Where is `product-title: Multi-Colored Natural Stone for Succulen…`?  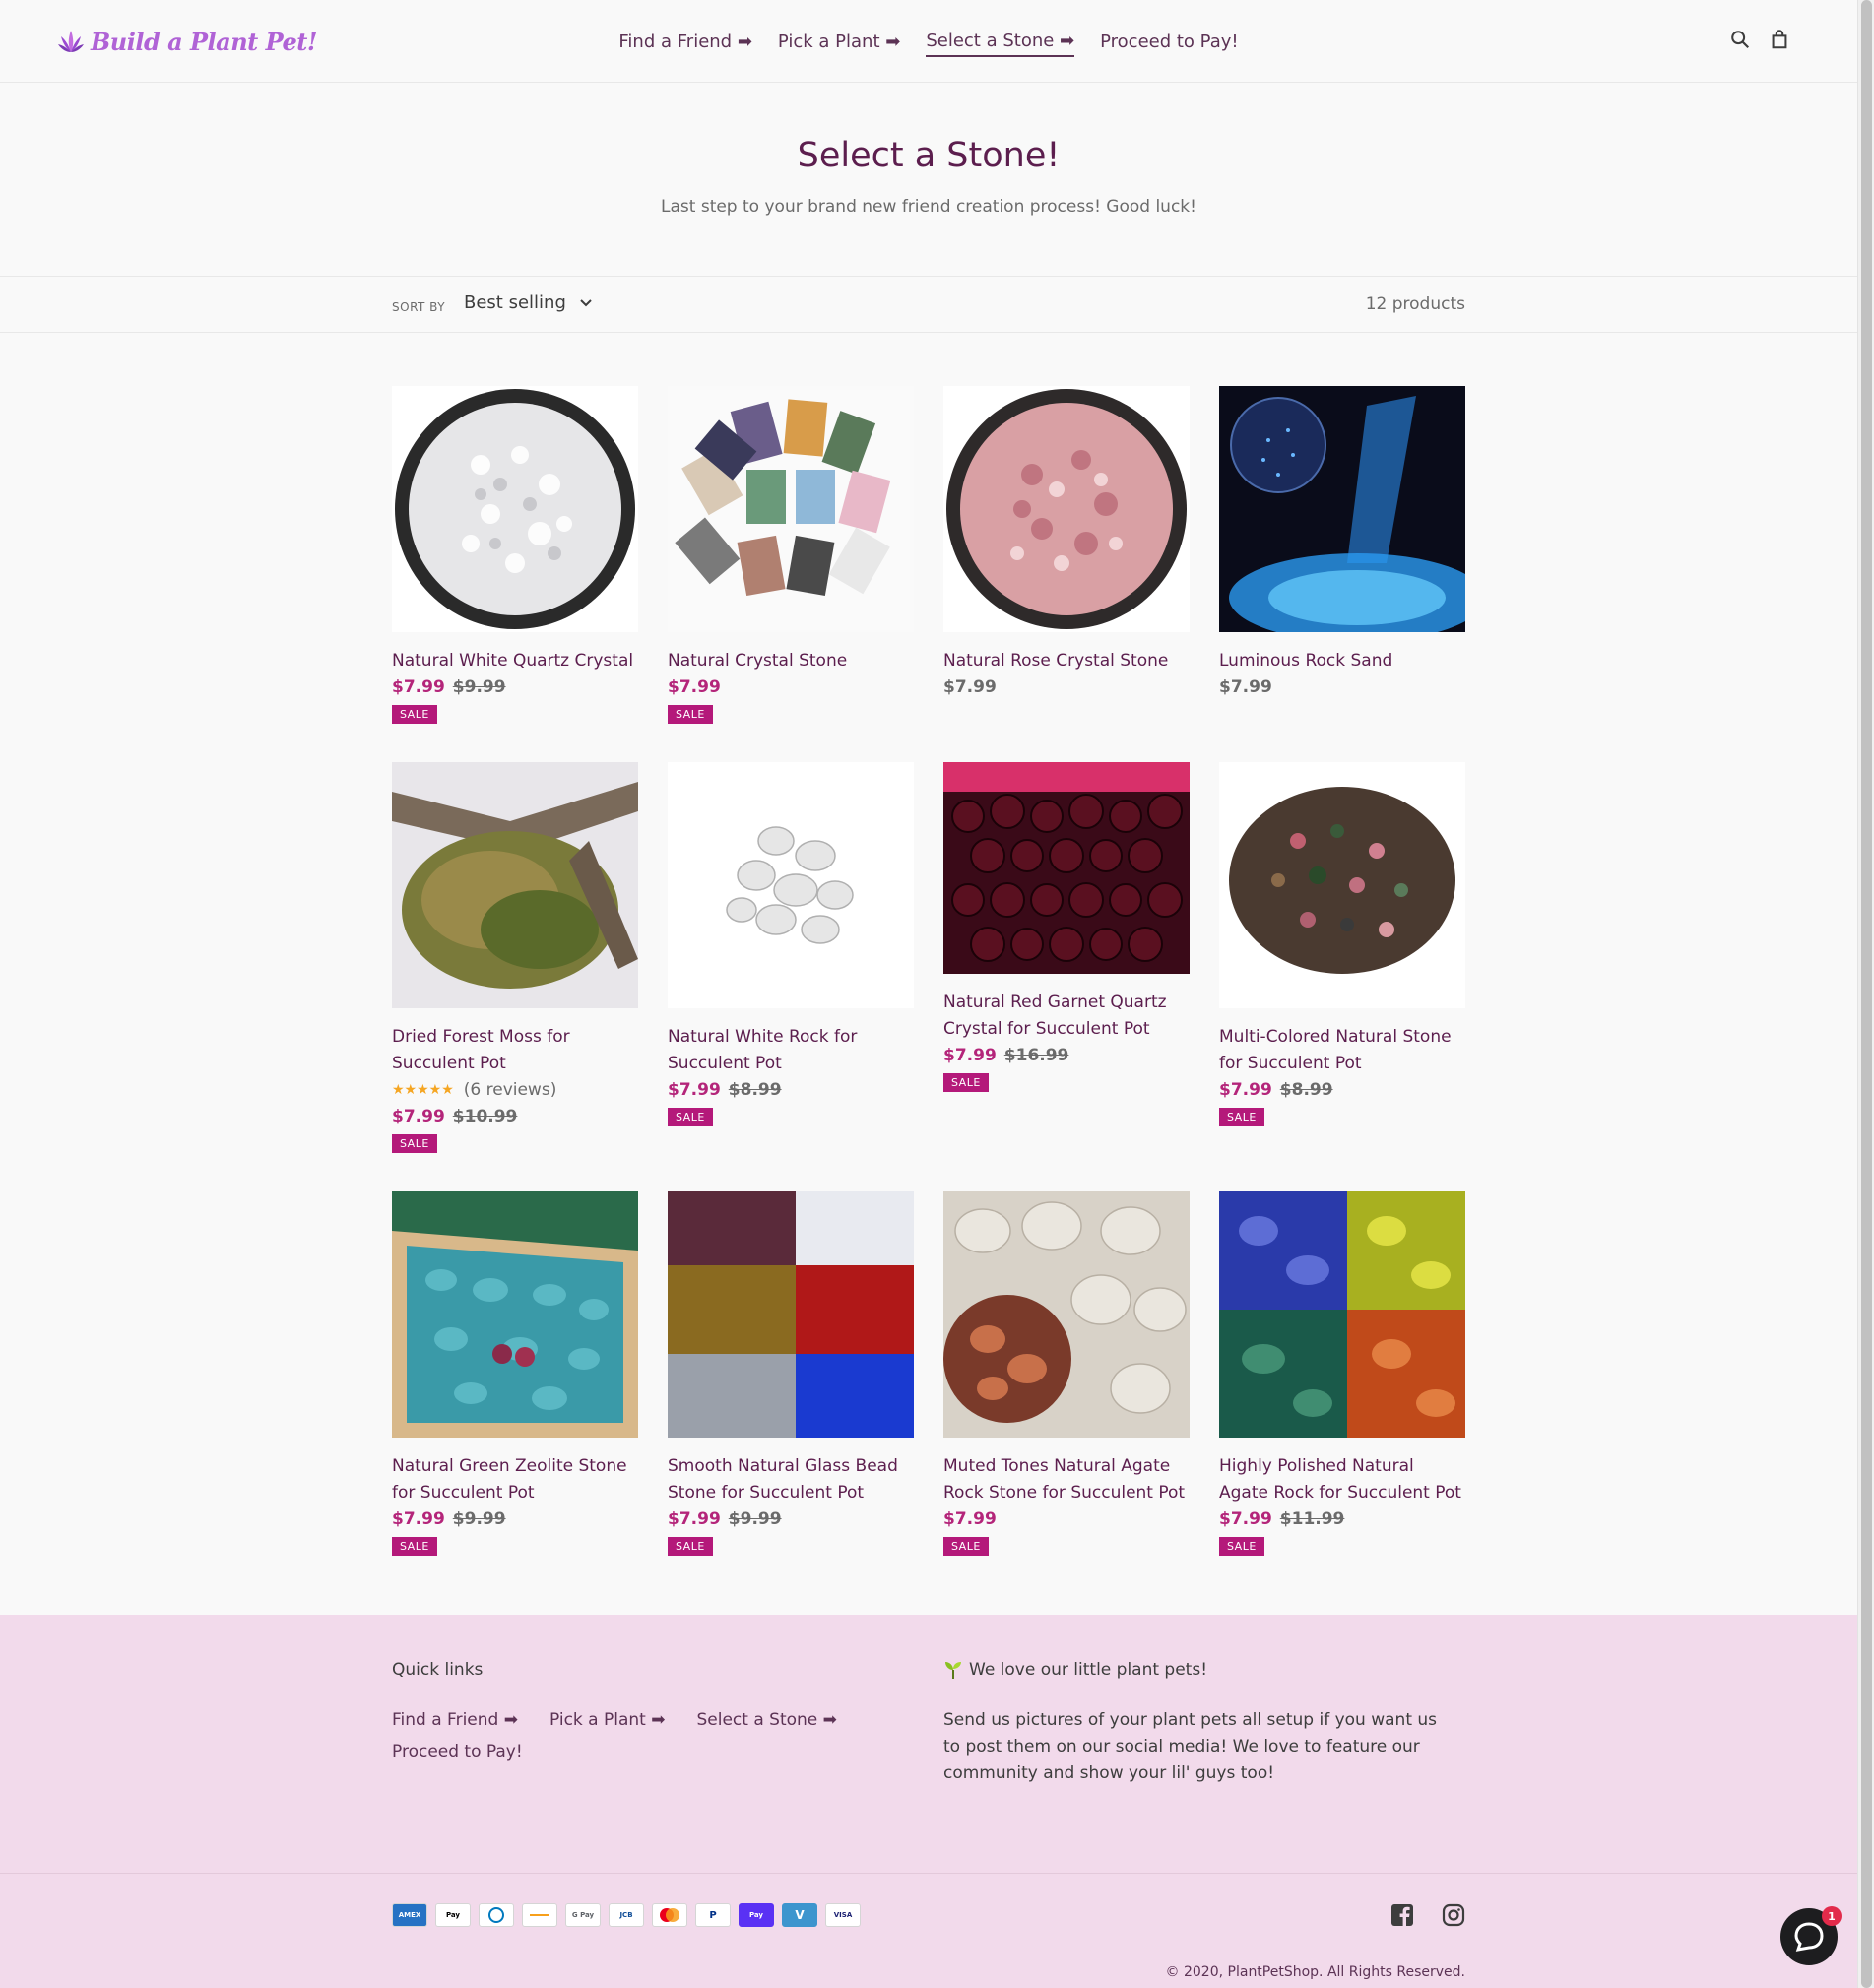
product-title: Multi-Colored Natural Stone for Succulen… is located at coordinates (1342, 1050).